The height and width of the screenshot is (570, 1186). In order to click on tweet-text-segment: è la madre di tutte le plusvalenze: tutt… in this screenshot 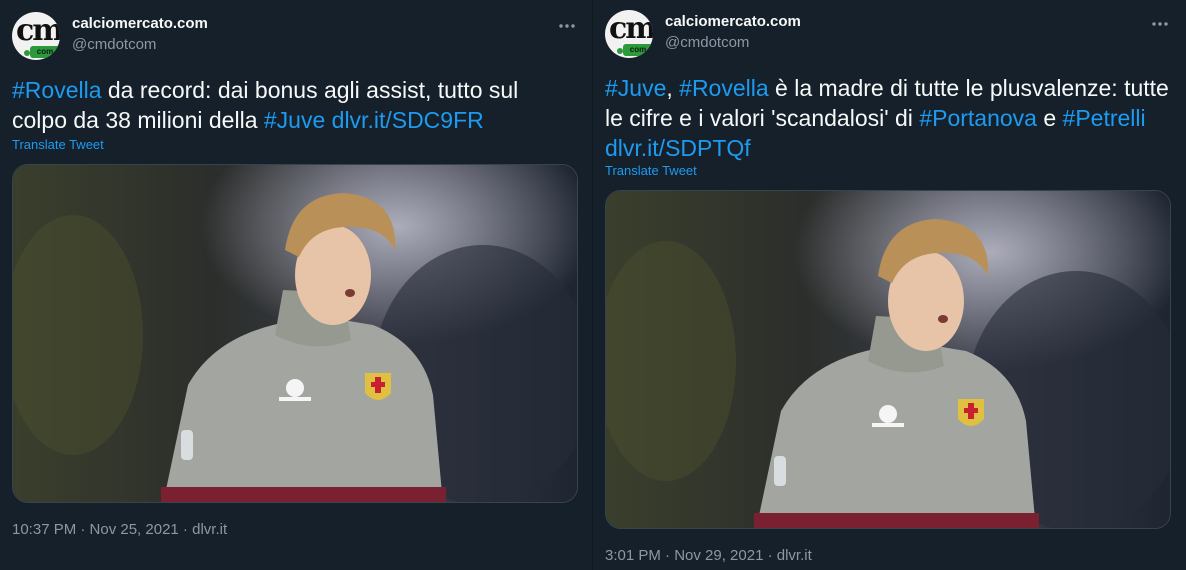, I will do `click(968, 88)`.